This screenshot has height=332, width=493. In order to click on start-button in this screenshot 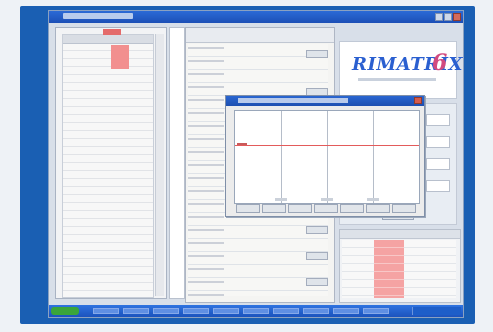, I will do `click(65, 311)`.